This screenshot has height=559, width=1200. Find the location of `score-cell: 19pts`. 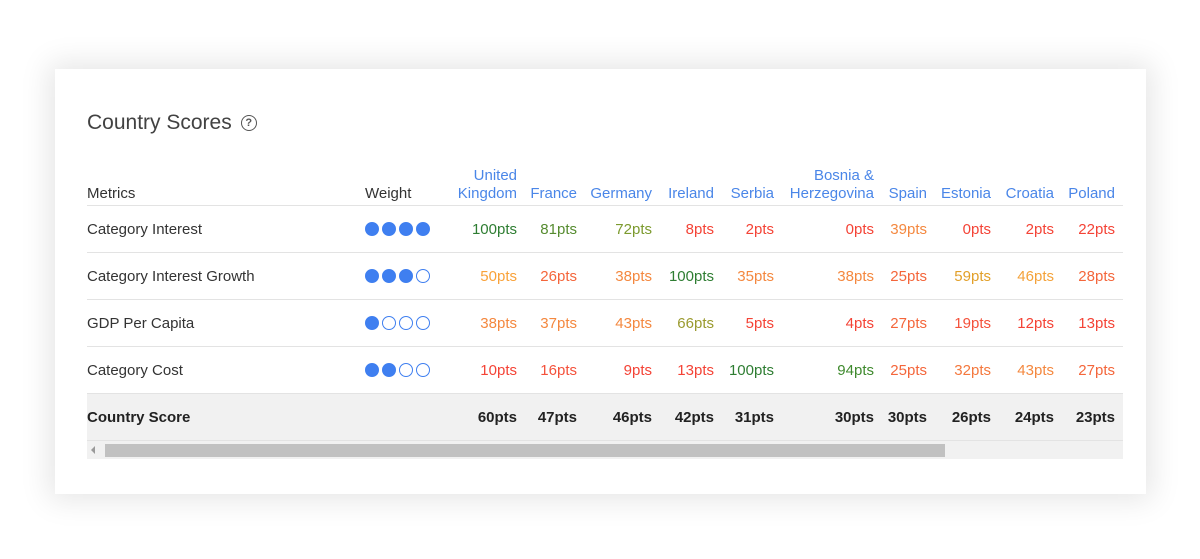

score-cell: 19pts is located at coordinates (972, 323).